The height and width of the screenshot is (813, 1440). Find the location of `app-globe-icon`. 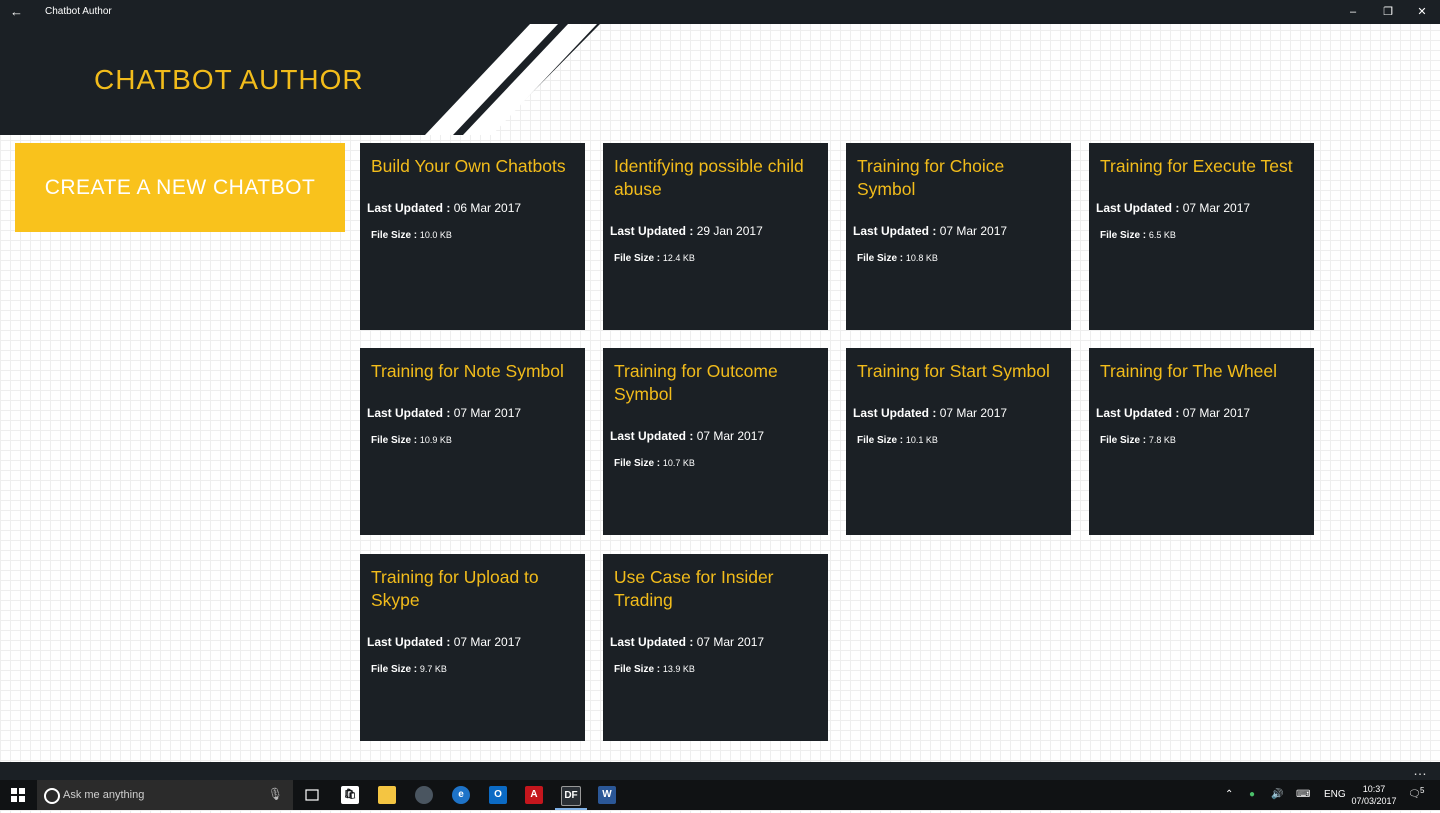

app-globe-icon is located at coordinates (424, 795).